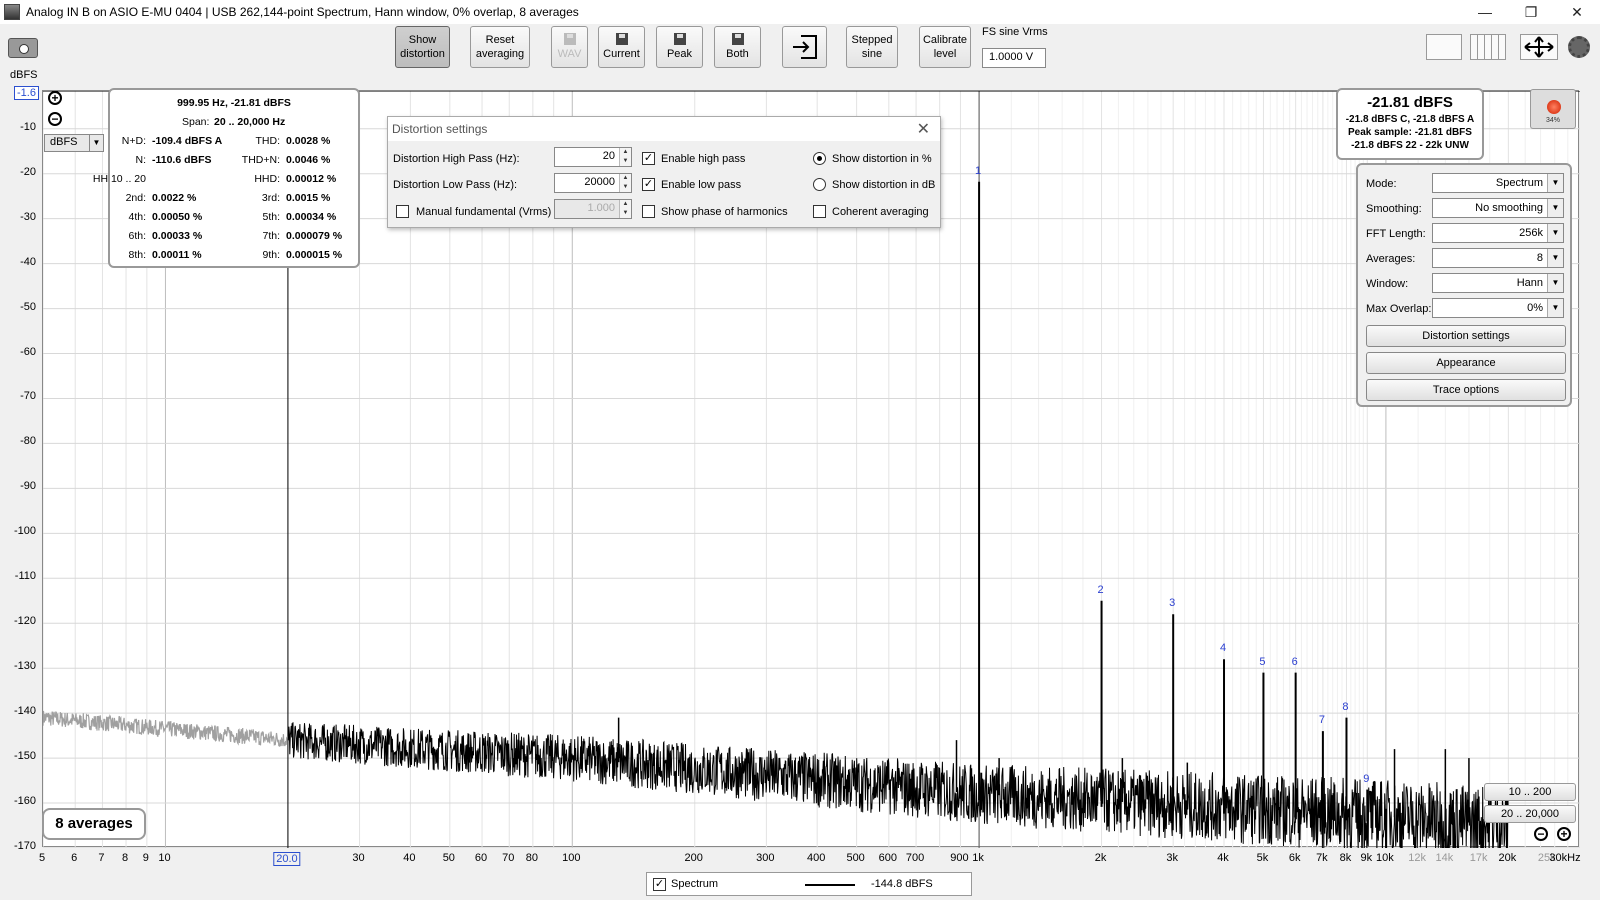 The height and width of the screenshot is (900, 1600). What do you see at coordinates (648, 211) in the screenshot?
I see `show-phase-checkbox` at bounding box center [648, 211].